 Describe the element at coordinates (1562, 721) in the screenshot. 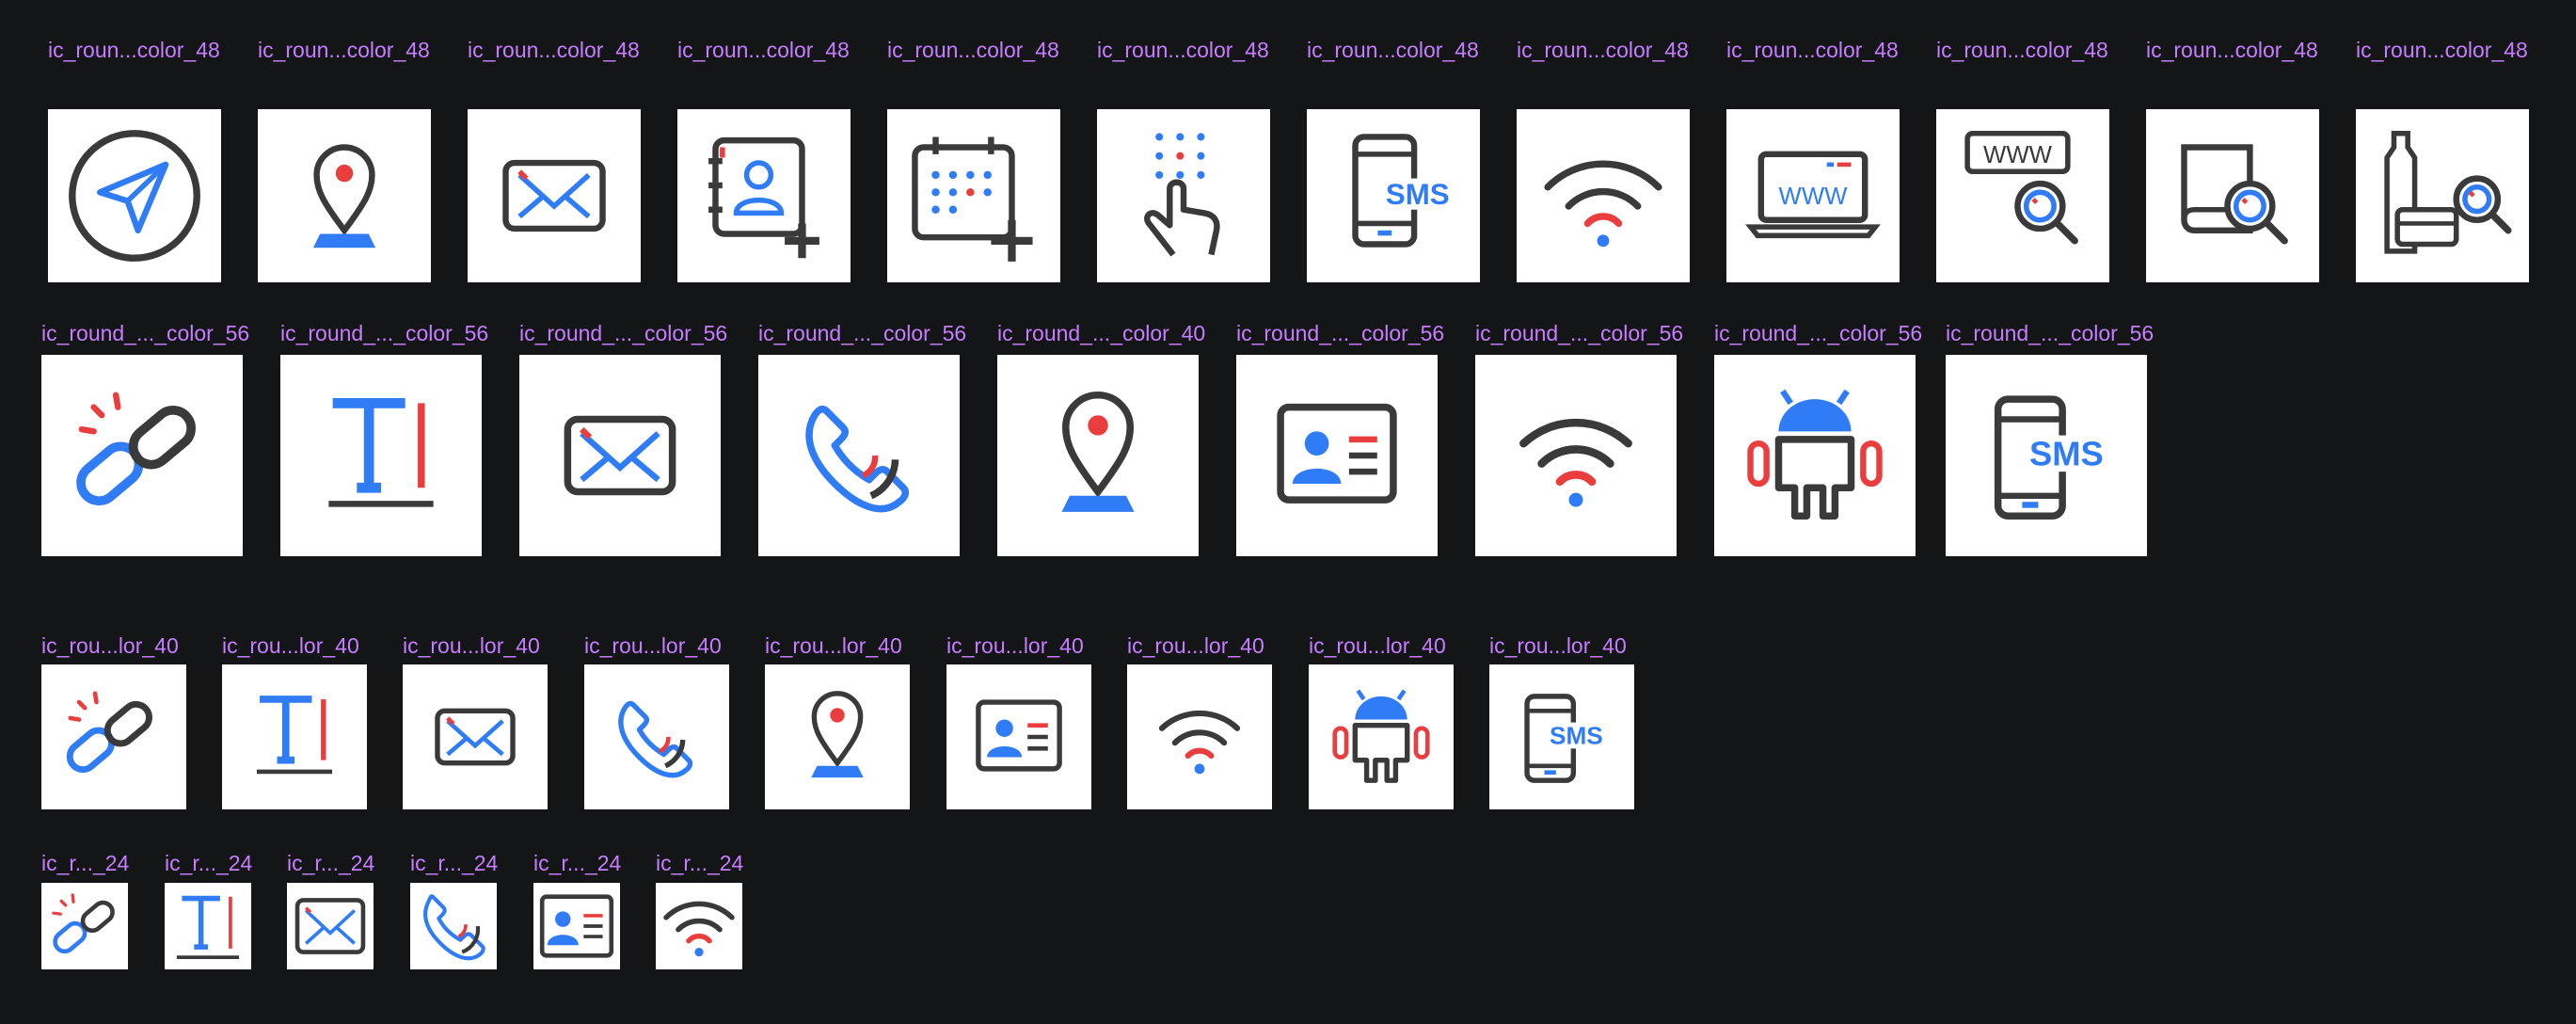

I see `icon-frame: ic_rou...lor_40 SMS` at that location.